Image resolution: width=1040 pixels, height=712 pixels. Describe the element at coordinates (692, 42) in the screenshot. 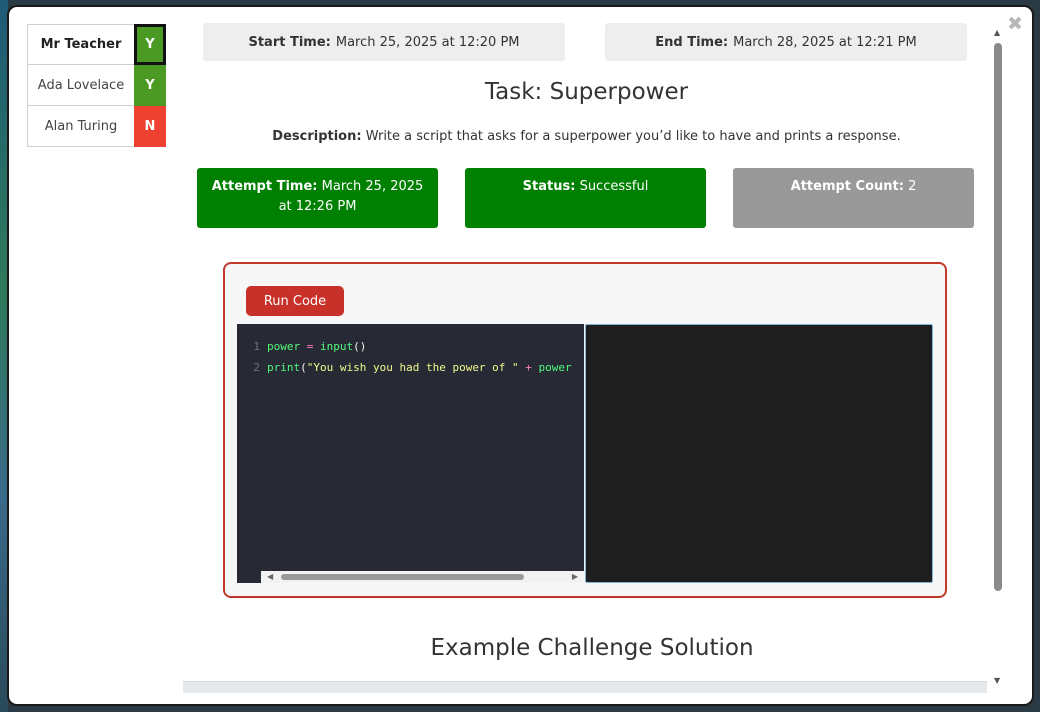

I see `end-time-label: End Time:` at that location.